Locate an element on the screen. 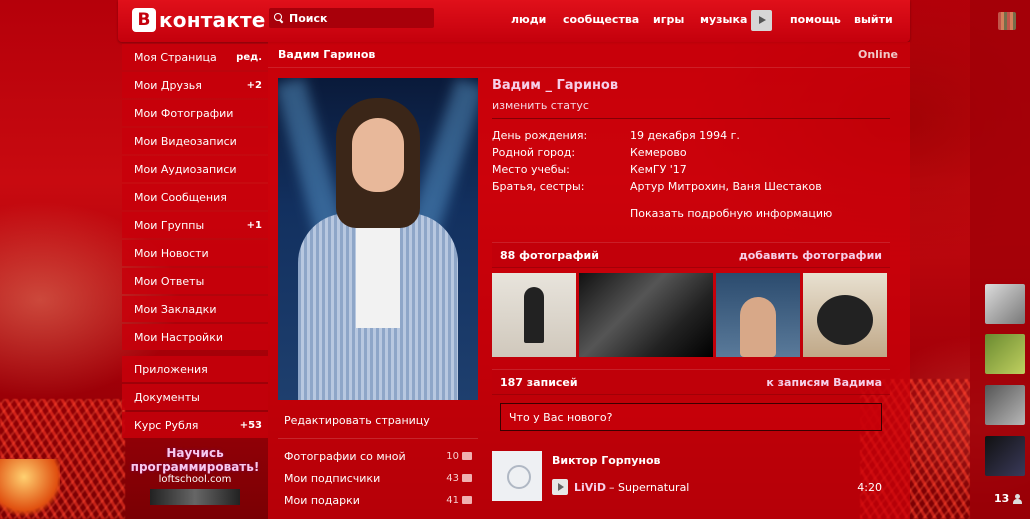  link-label: Мои подписчики is located at coordinates (332, 478).